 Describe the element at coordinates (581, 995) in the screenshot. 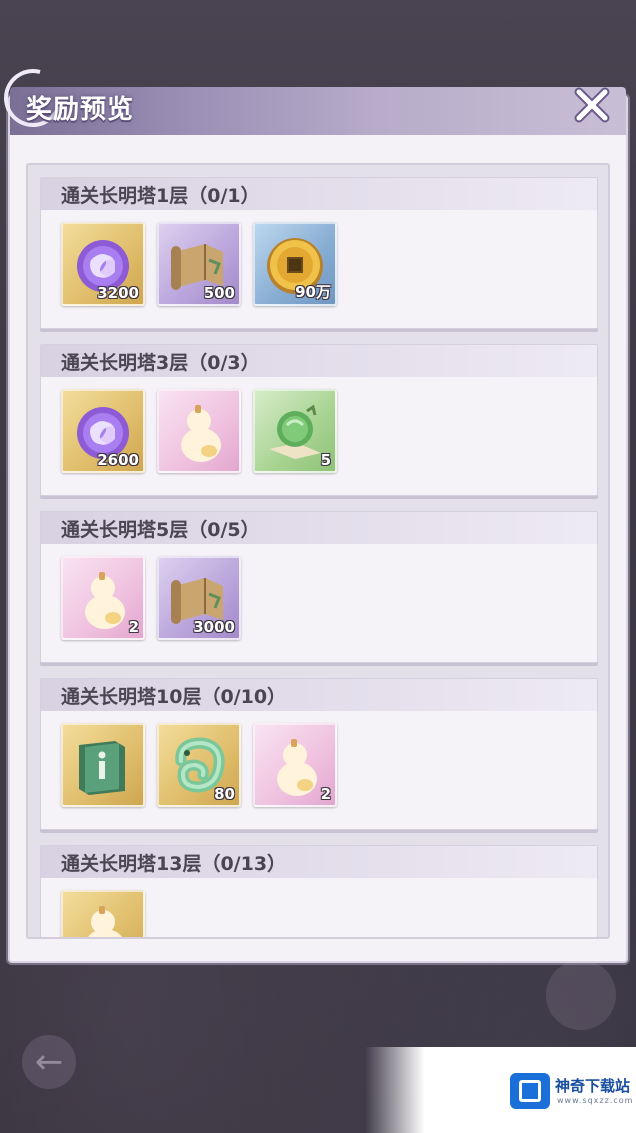

I see `background-avatar` at that location.